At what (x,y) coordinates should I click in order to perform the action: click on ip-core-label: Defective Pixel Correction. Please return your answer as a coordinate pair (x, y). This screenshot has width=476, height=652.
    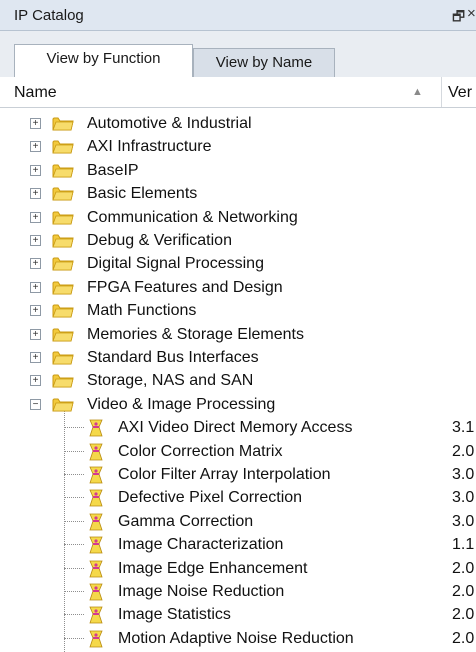
    Looking at the image, I should click on (210, 498).